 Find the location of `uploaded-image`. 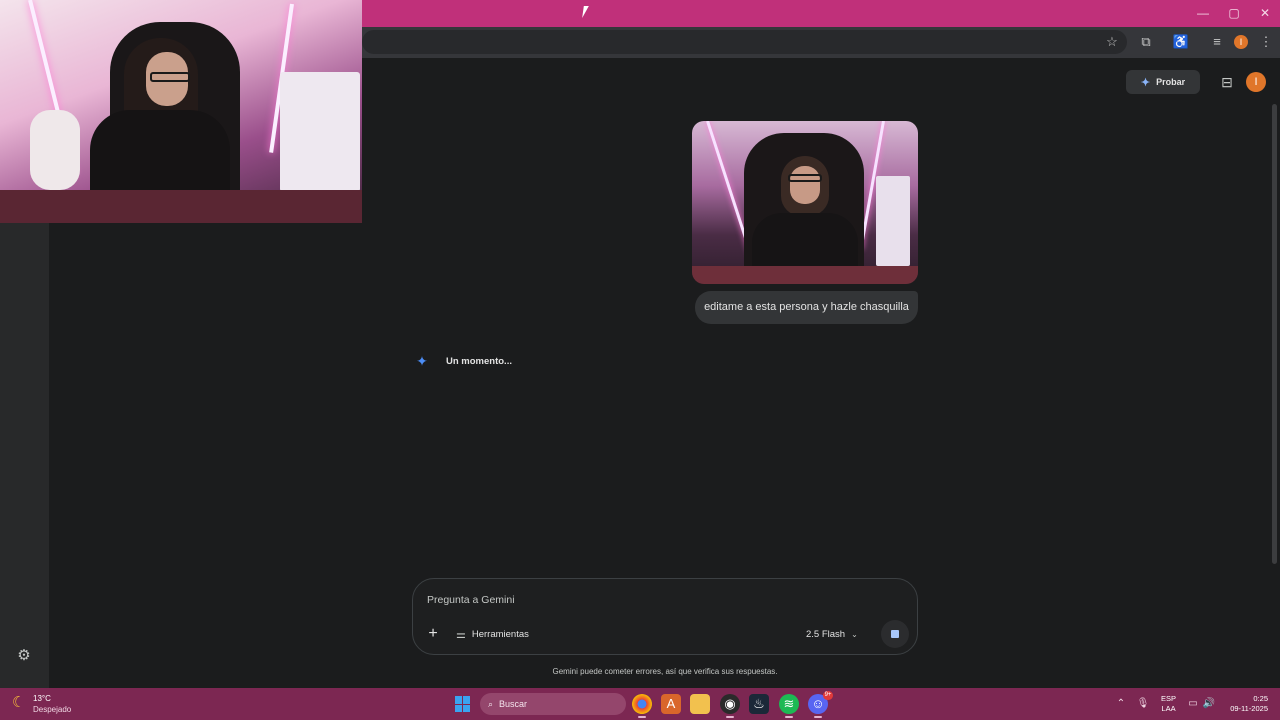

uploaded-image is located at coordinates (805, 202).